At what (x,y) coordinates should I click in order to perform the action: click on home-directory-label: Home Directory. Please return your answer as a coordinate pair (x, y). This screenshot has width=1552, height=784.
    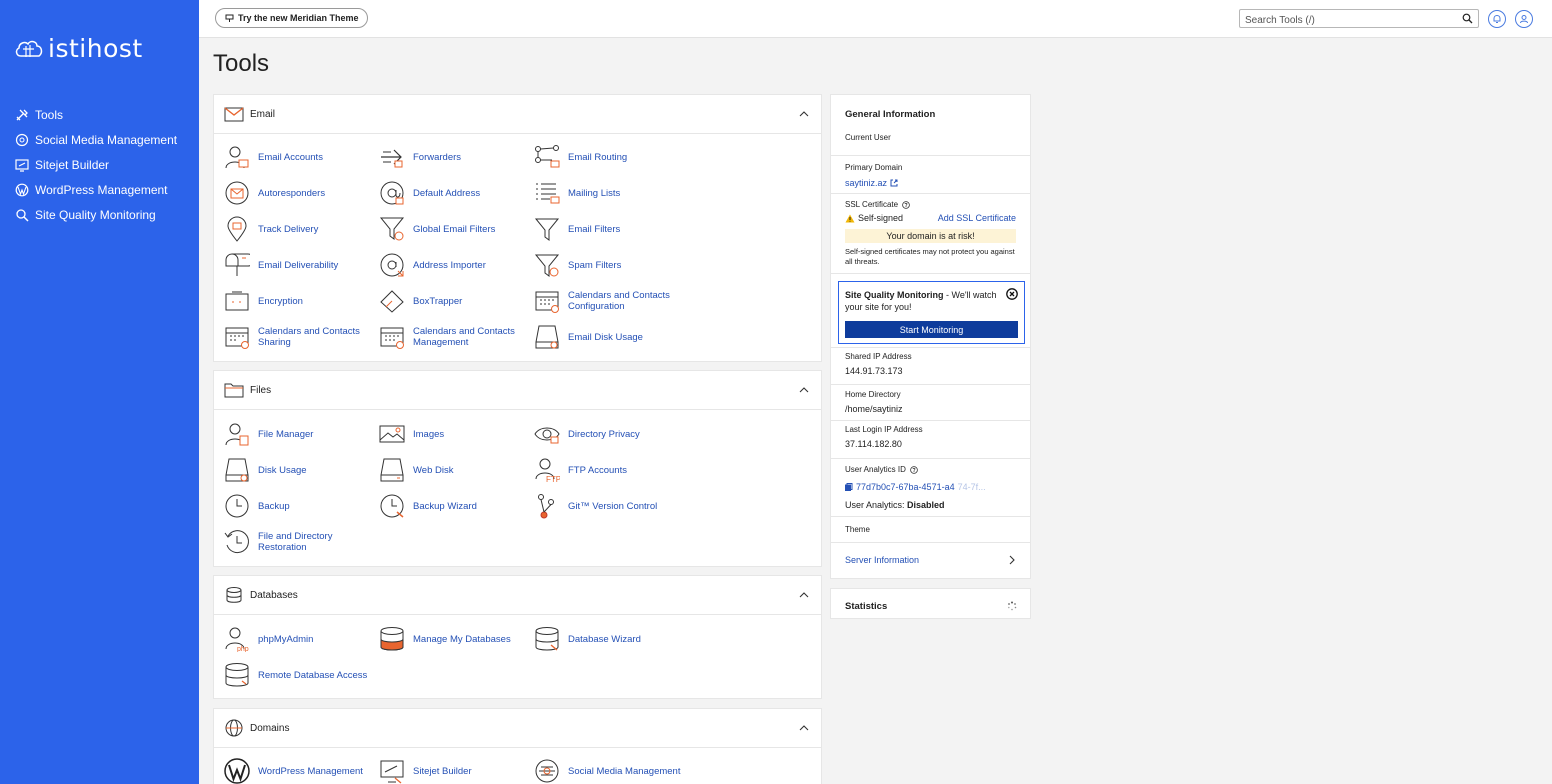
    Looking at the image, I should click on (873, 394).